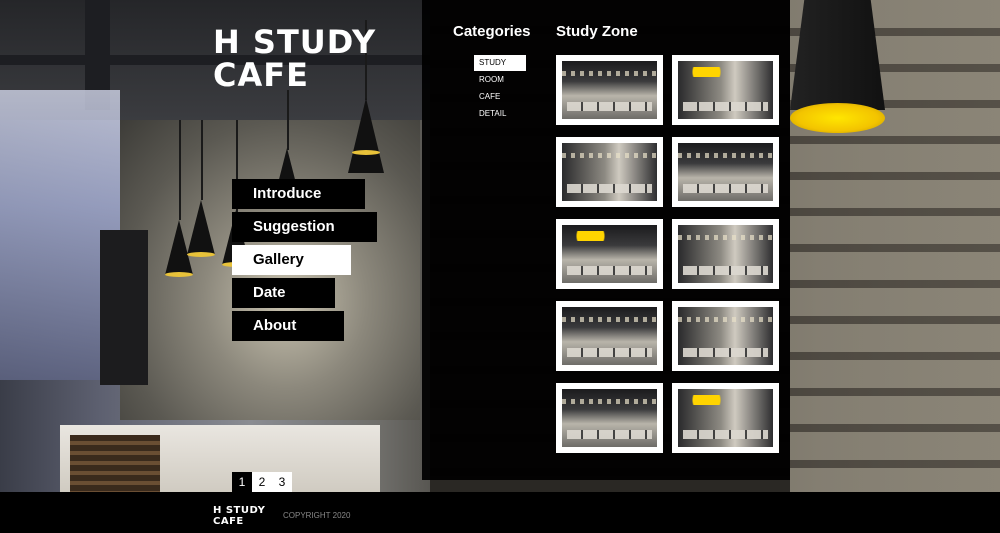 This screenshot has height=533, width=1000. What do you see at coordinates (228, 521) in the screenshot?
I see `footer-logo-line-2: CAFE` at bounding box center [228, 521].